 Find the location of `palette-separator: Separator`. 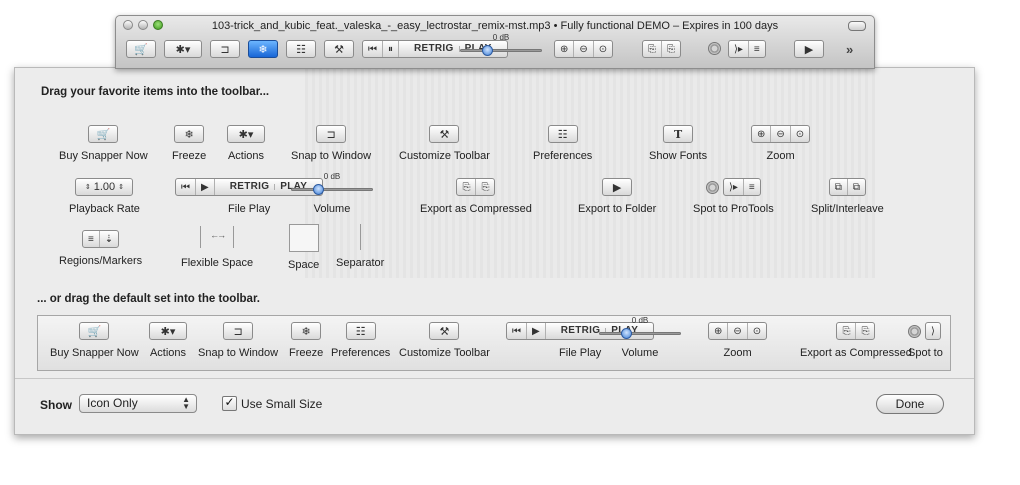

palette-separator: Separator is located at coordinates (360, 246).